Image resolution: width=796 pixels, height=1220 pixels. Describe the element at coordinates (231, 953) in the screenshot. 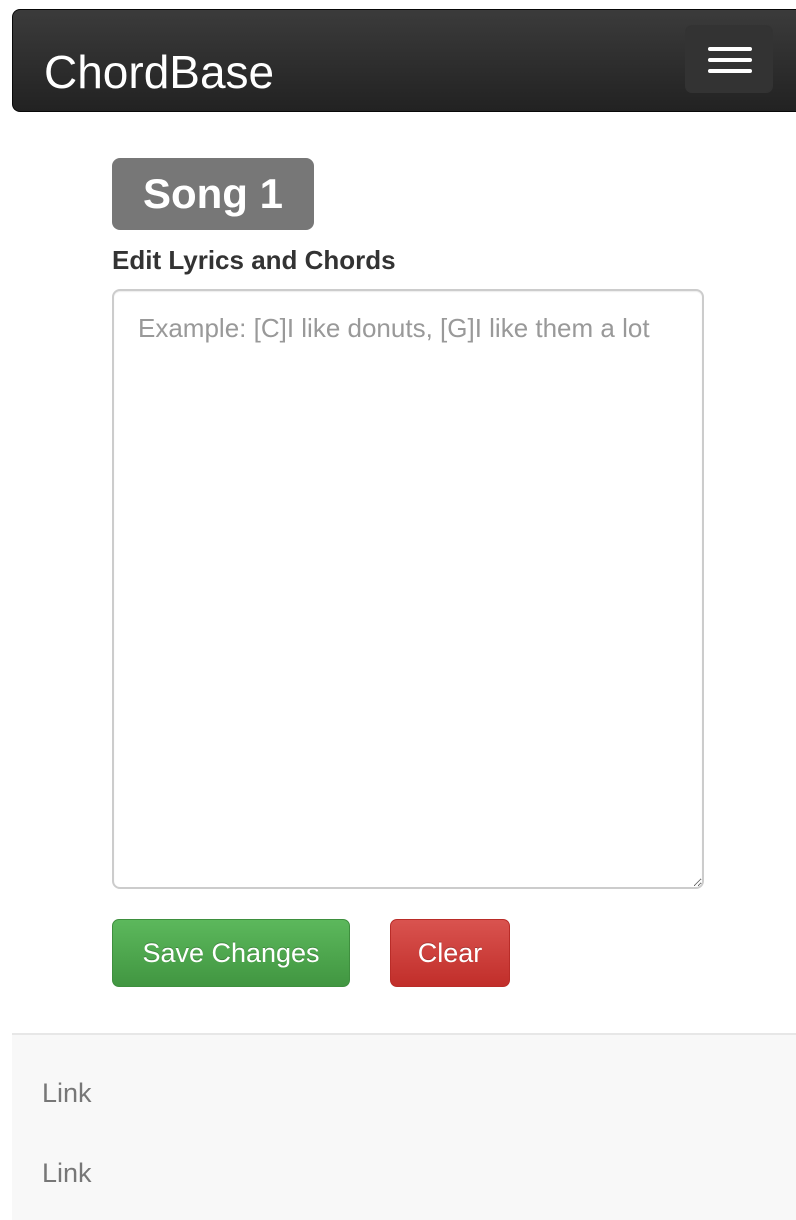

I see `save-changes-button: Save Changes` at that location.